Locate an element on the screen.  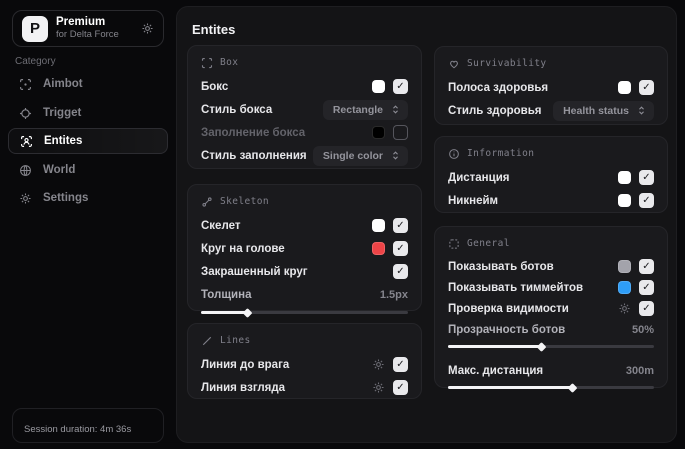
brand-card: P Premium for Delta Force is located at coordinates (88, 28).